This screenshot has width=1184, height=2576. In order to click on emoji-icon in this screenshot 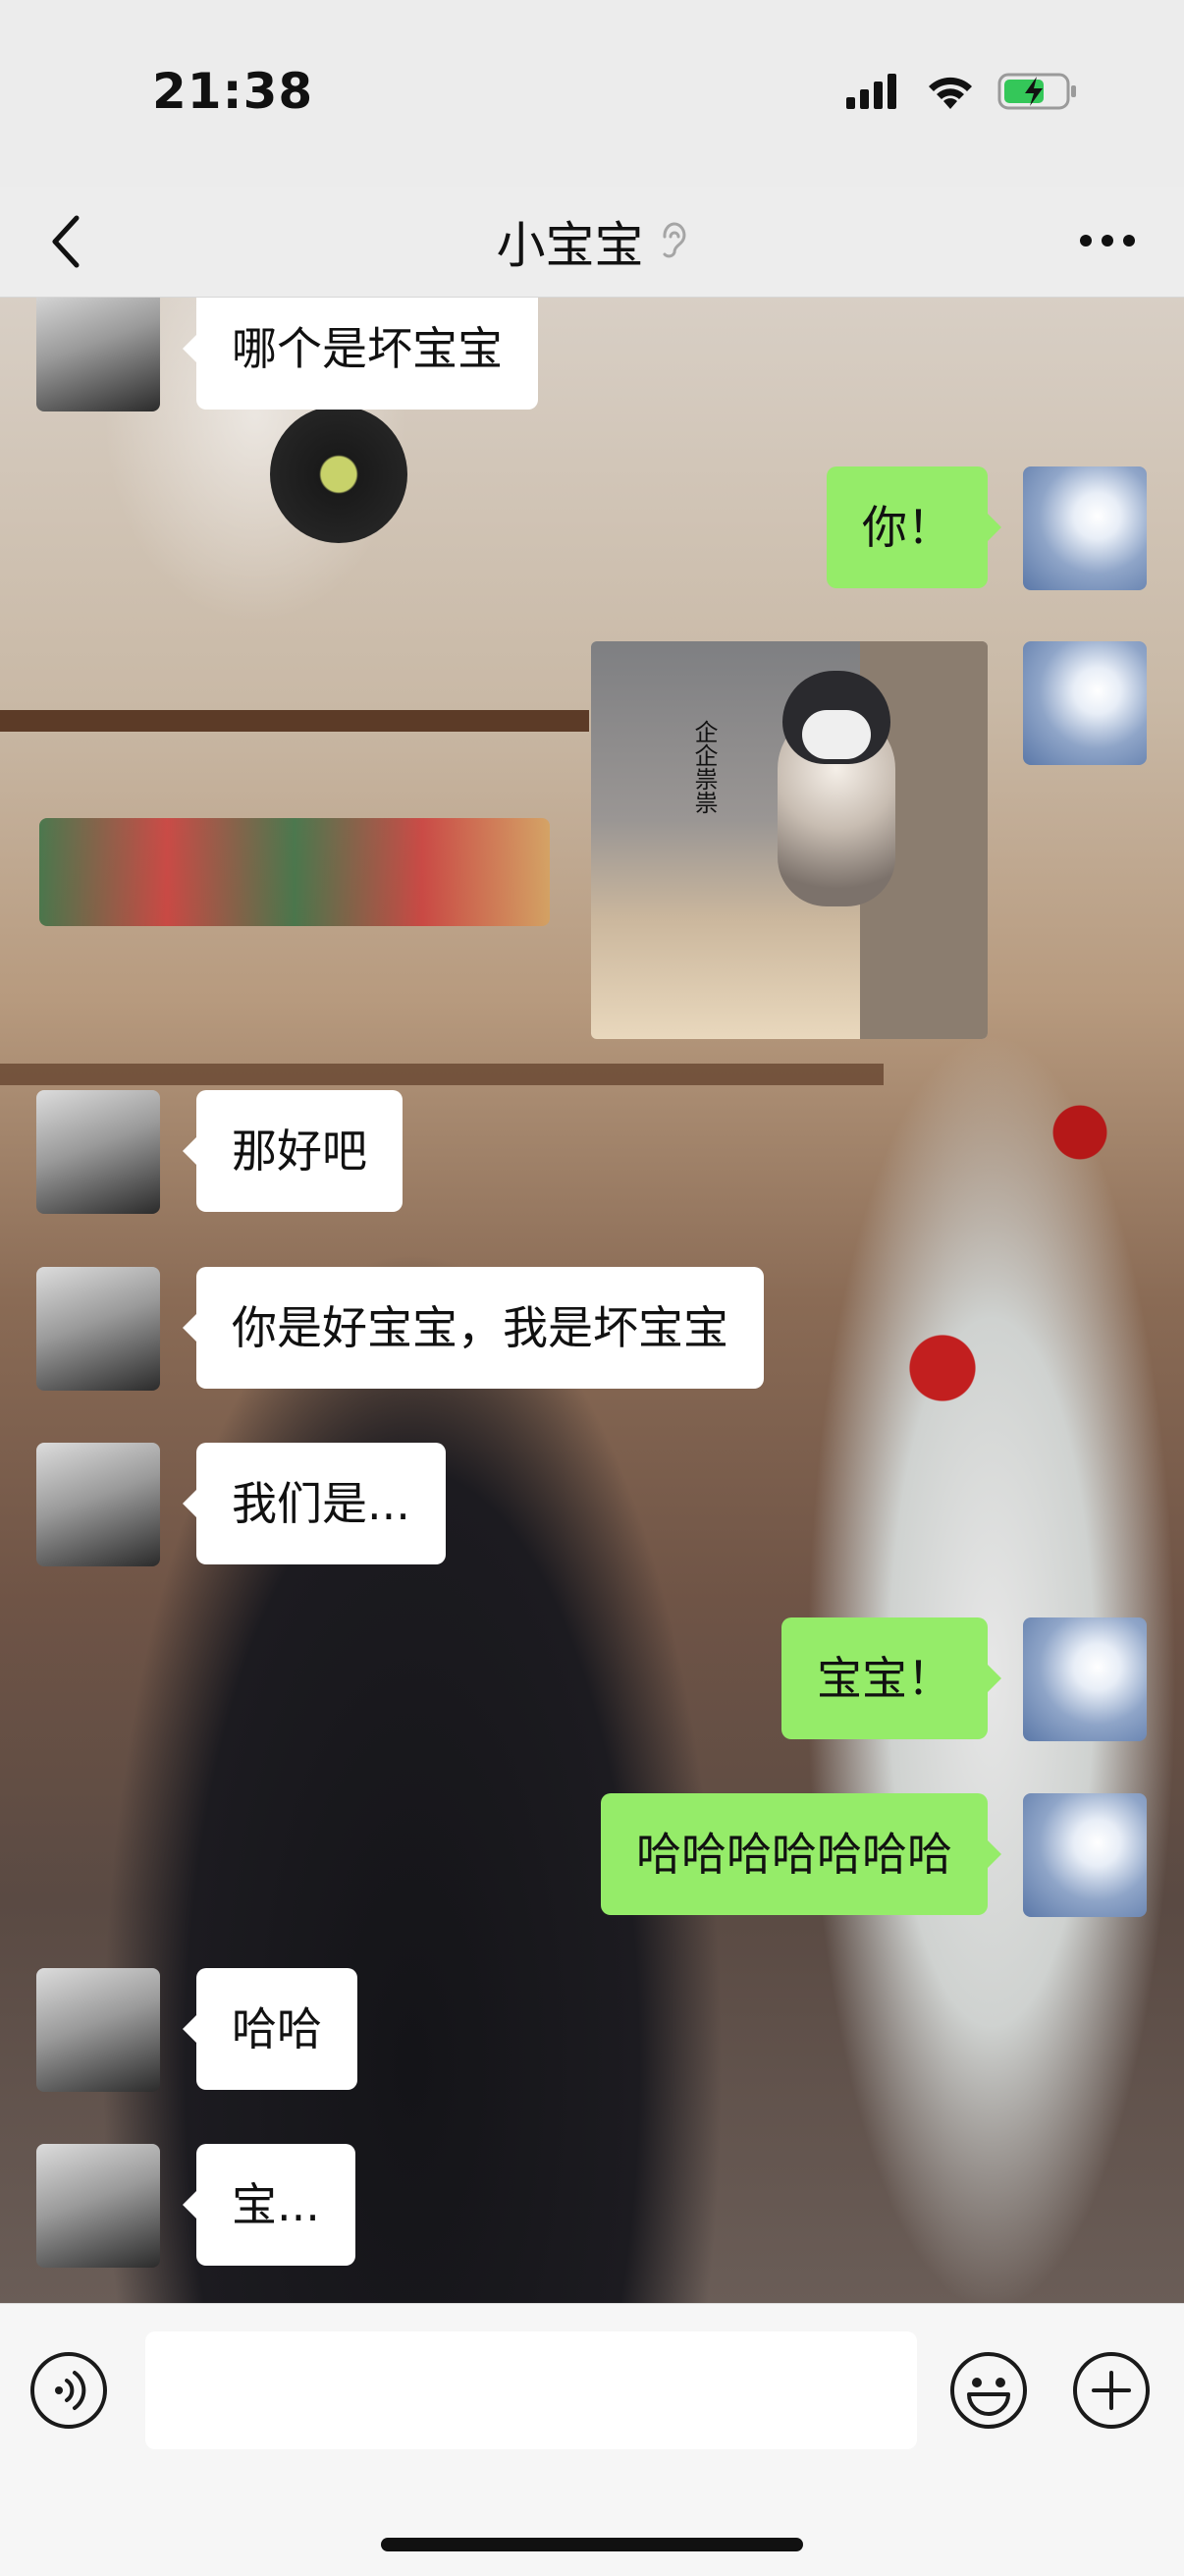, I will do `click(989, 2391)`.